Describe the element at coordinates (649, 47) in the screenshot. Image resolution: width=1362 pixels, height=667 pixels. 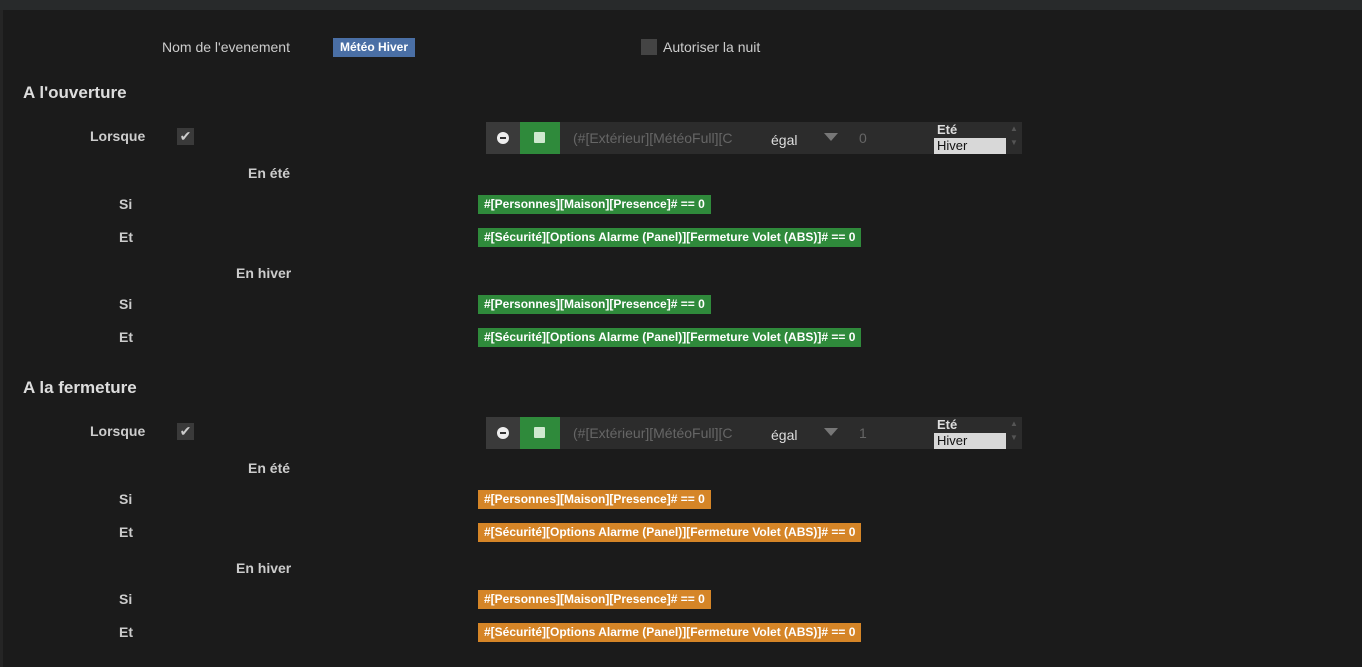
I see `night-checkbox` at that location.